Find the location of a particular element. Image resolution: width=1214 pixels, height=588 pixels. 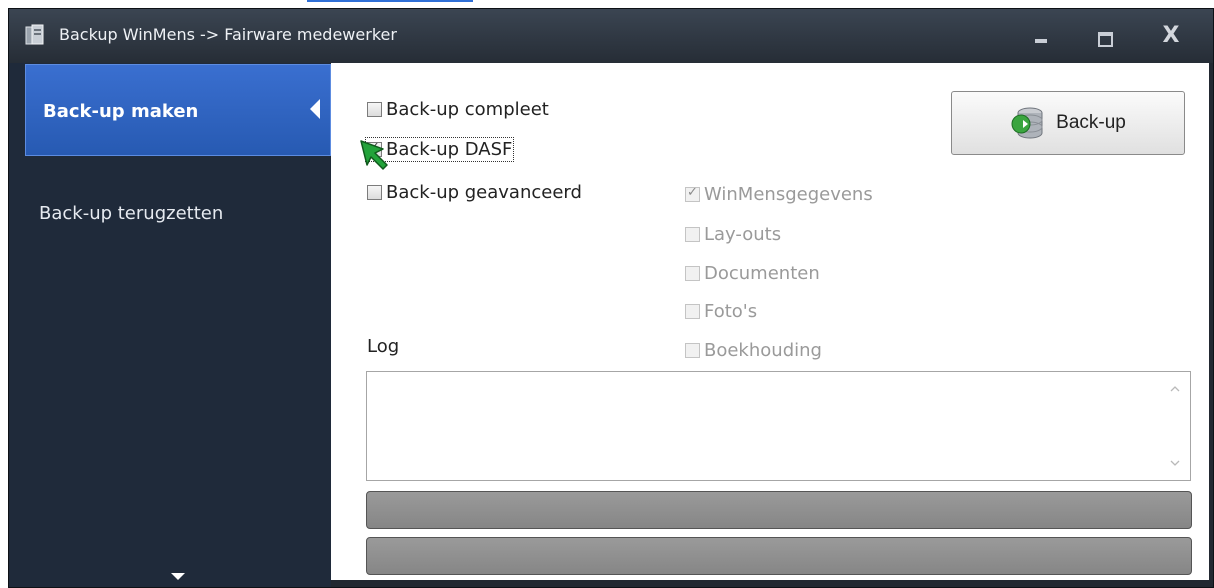

sidebar-item-back-up-maken: Back-up maken is located at coordinates (178, 110).